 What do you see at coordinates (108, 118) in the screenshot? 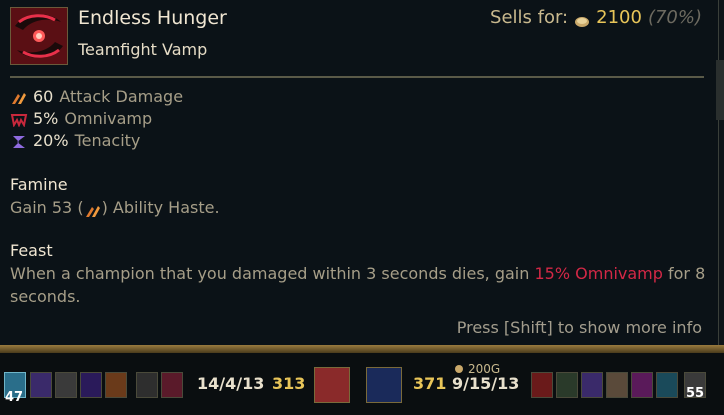
I see `stat-label: Omnivamp` at bounding box center [108, 118].